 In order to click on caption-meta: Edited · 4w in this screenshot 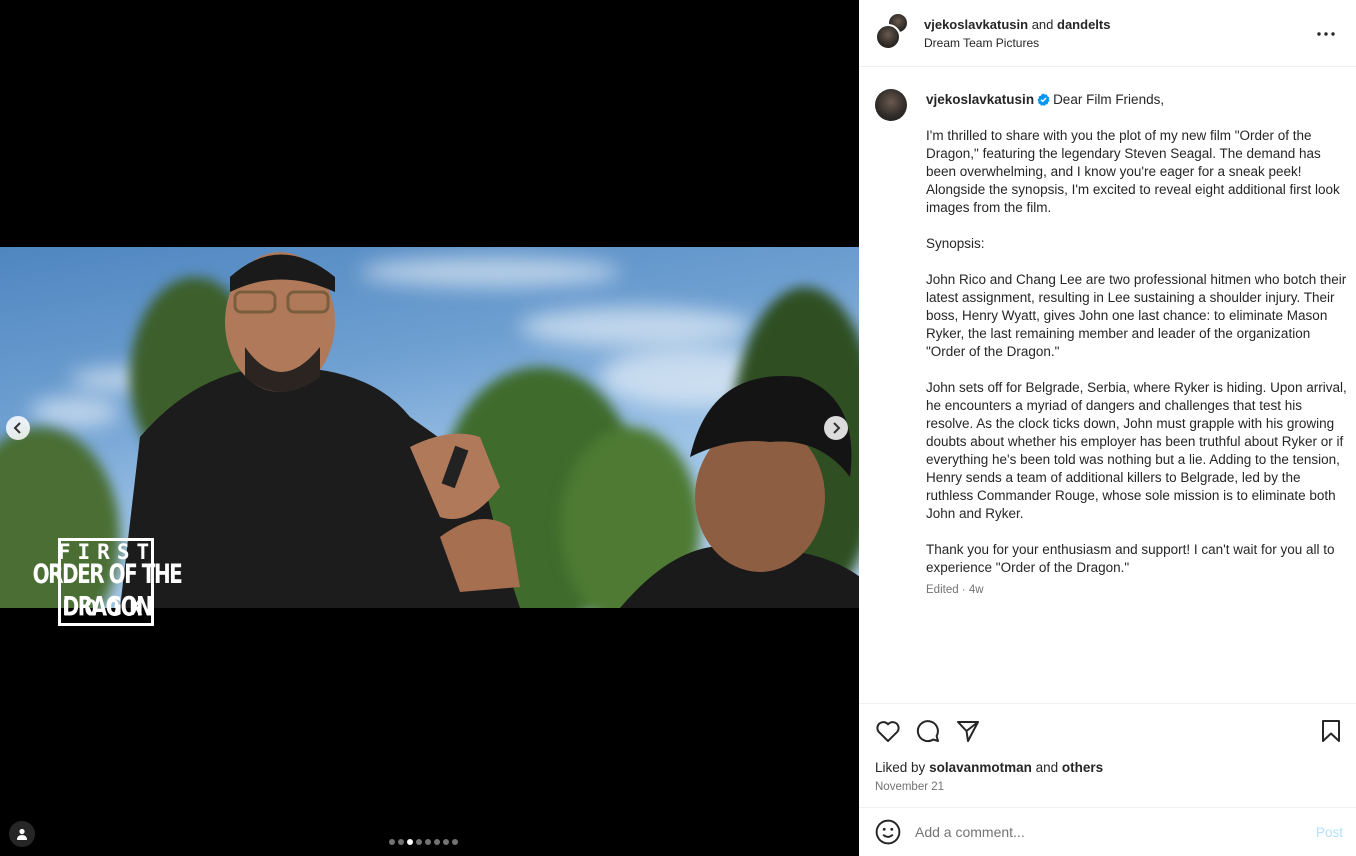, I will do `click(955, 590)`.